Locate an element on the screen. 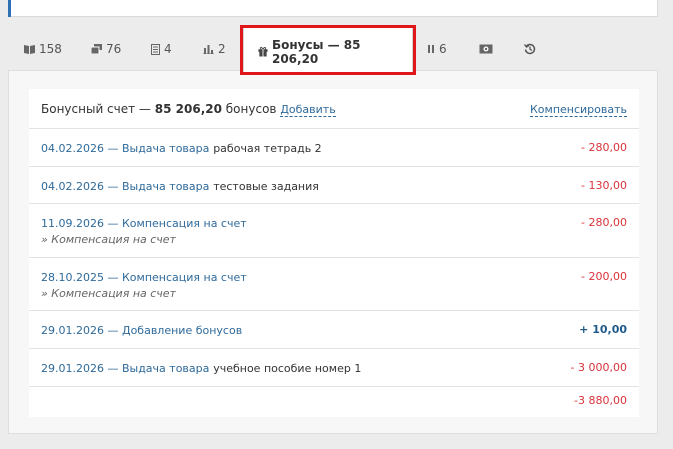 The width and height of the screenshot is (673, 449). transaction-link: 28.10.2025 — Компенсация на счет is located at coordinates (144, 277).